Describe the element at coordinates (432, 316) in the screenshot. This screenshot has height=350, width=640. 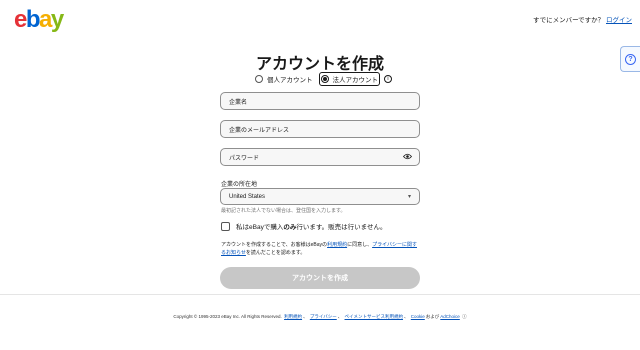
I see `footer-adchoice-prefix: および` at that location.